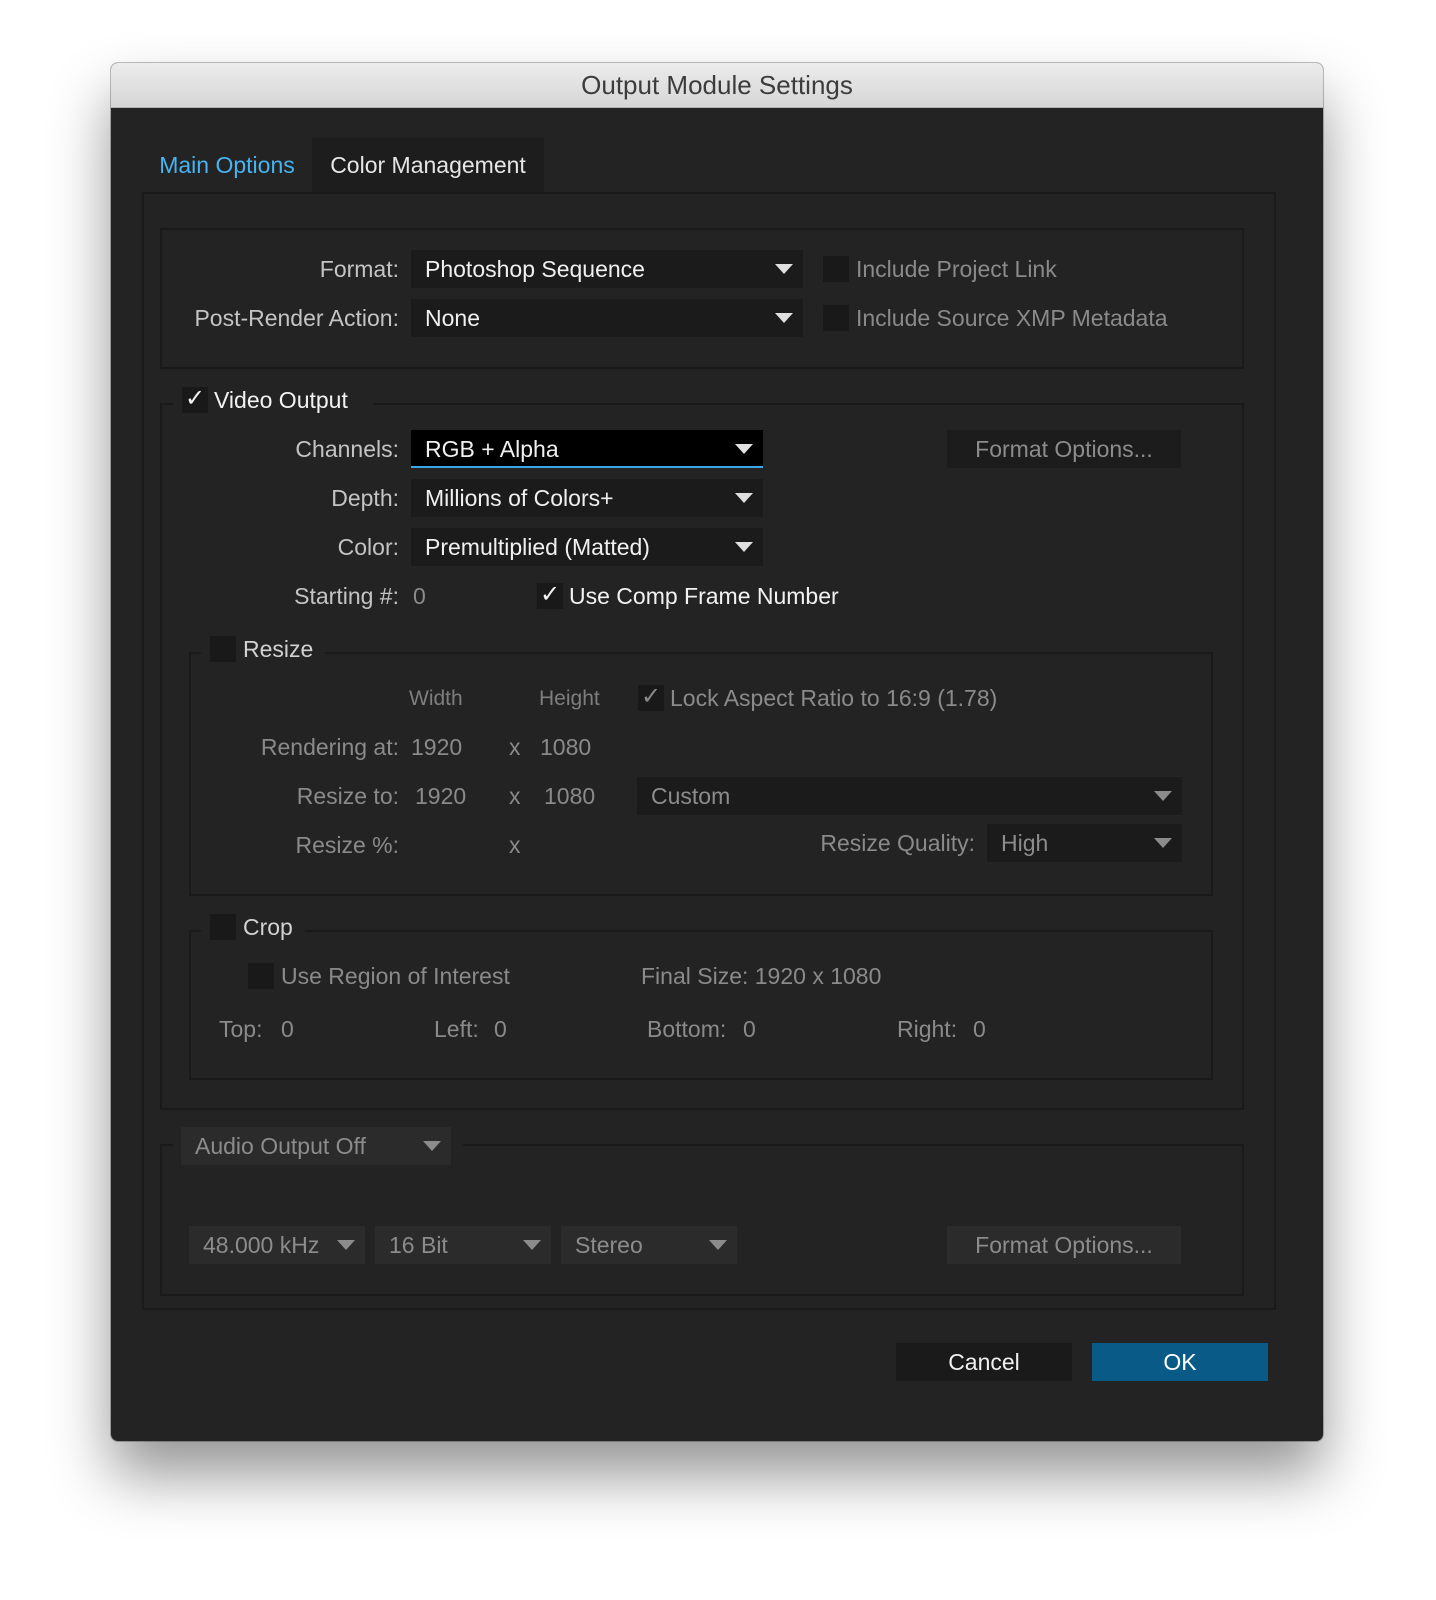 The width and height of the screenshot is (1436, 1600). Describe the element at coordinates (515, 845) in the screenshot. I see `resize-percent-x: x` at that location.